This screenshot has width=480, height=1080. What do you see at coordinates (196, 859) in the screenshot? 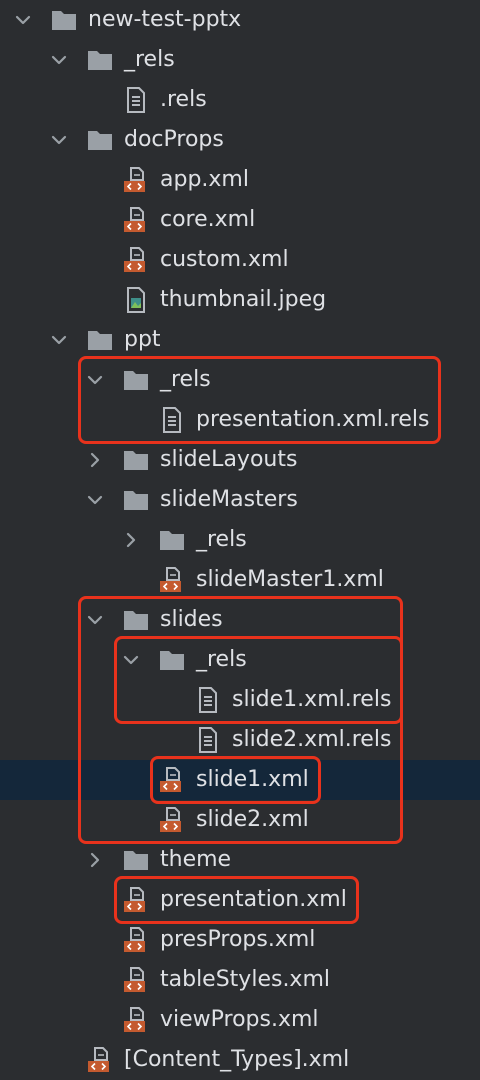
I see `tree-item-label: theme` at bounding box center [196, 859].